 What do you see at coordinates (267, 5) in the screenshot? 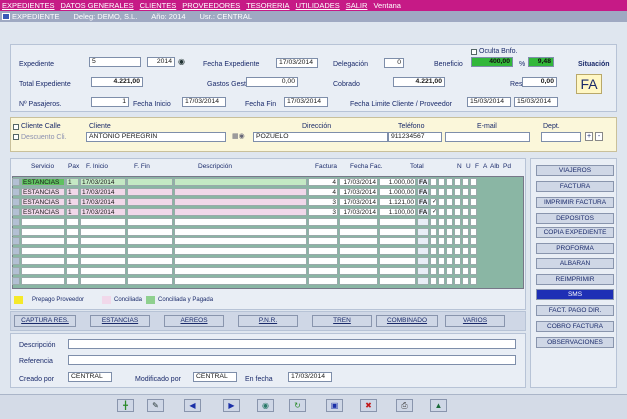
I see `menu-tesoreria: TESORERIA` at bounding box center [267, 5].